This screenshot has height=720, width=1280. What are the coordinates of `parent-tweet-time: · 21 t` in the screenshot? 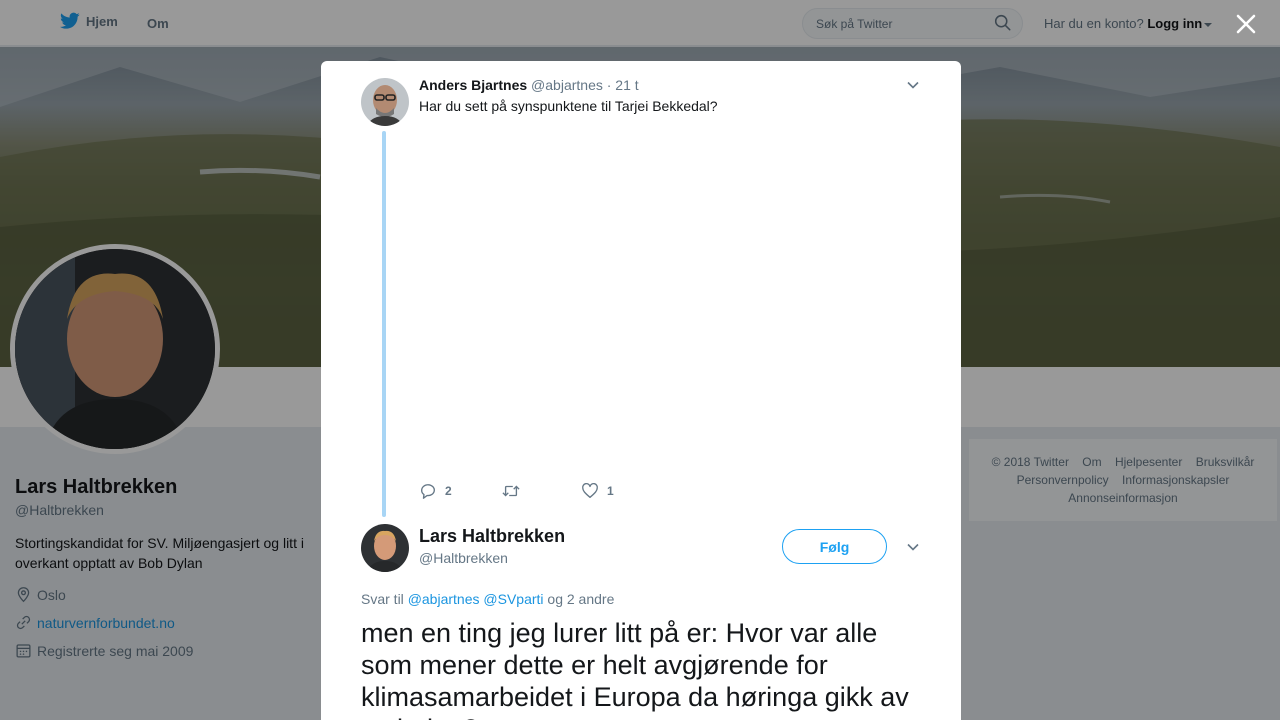 It's located at (623, 85).